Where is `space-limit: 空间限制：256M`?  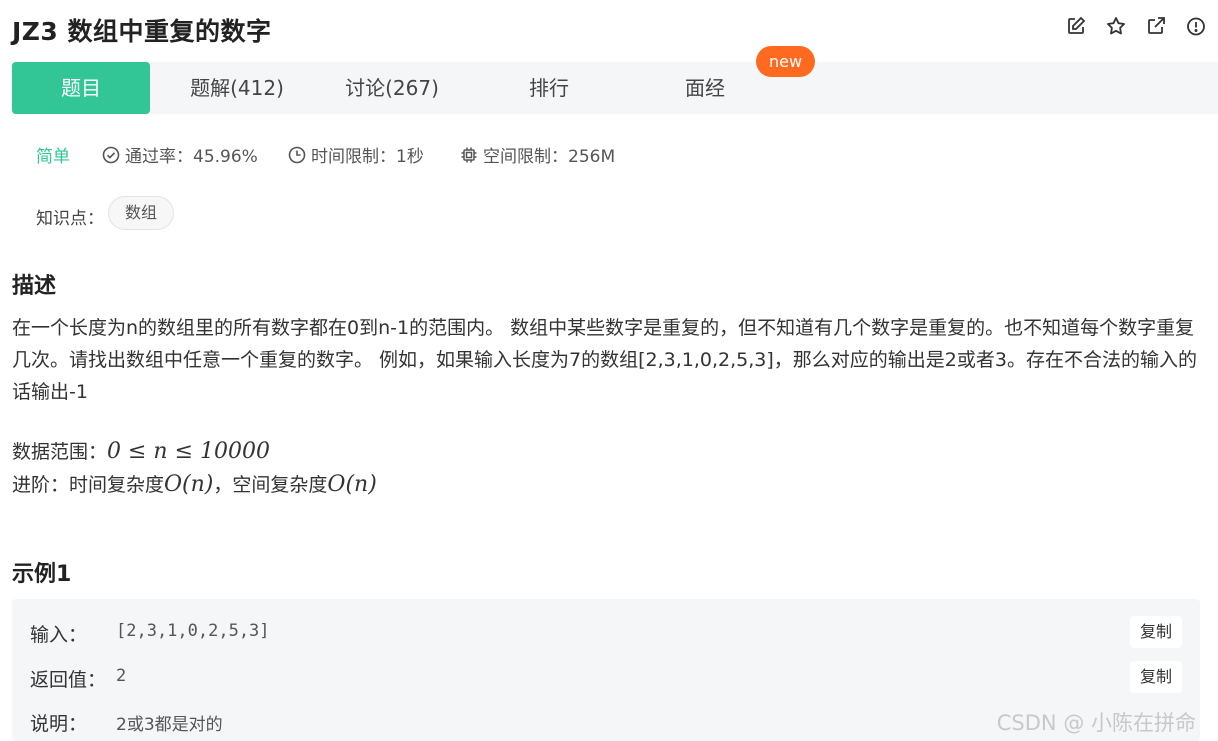 space-limit: 空间限制：256M is located at coordinates (537, 154).